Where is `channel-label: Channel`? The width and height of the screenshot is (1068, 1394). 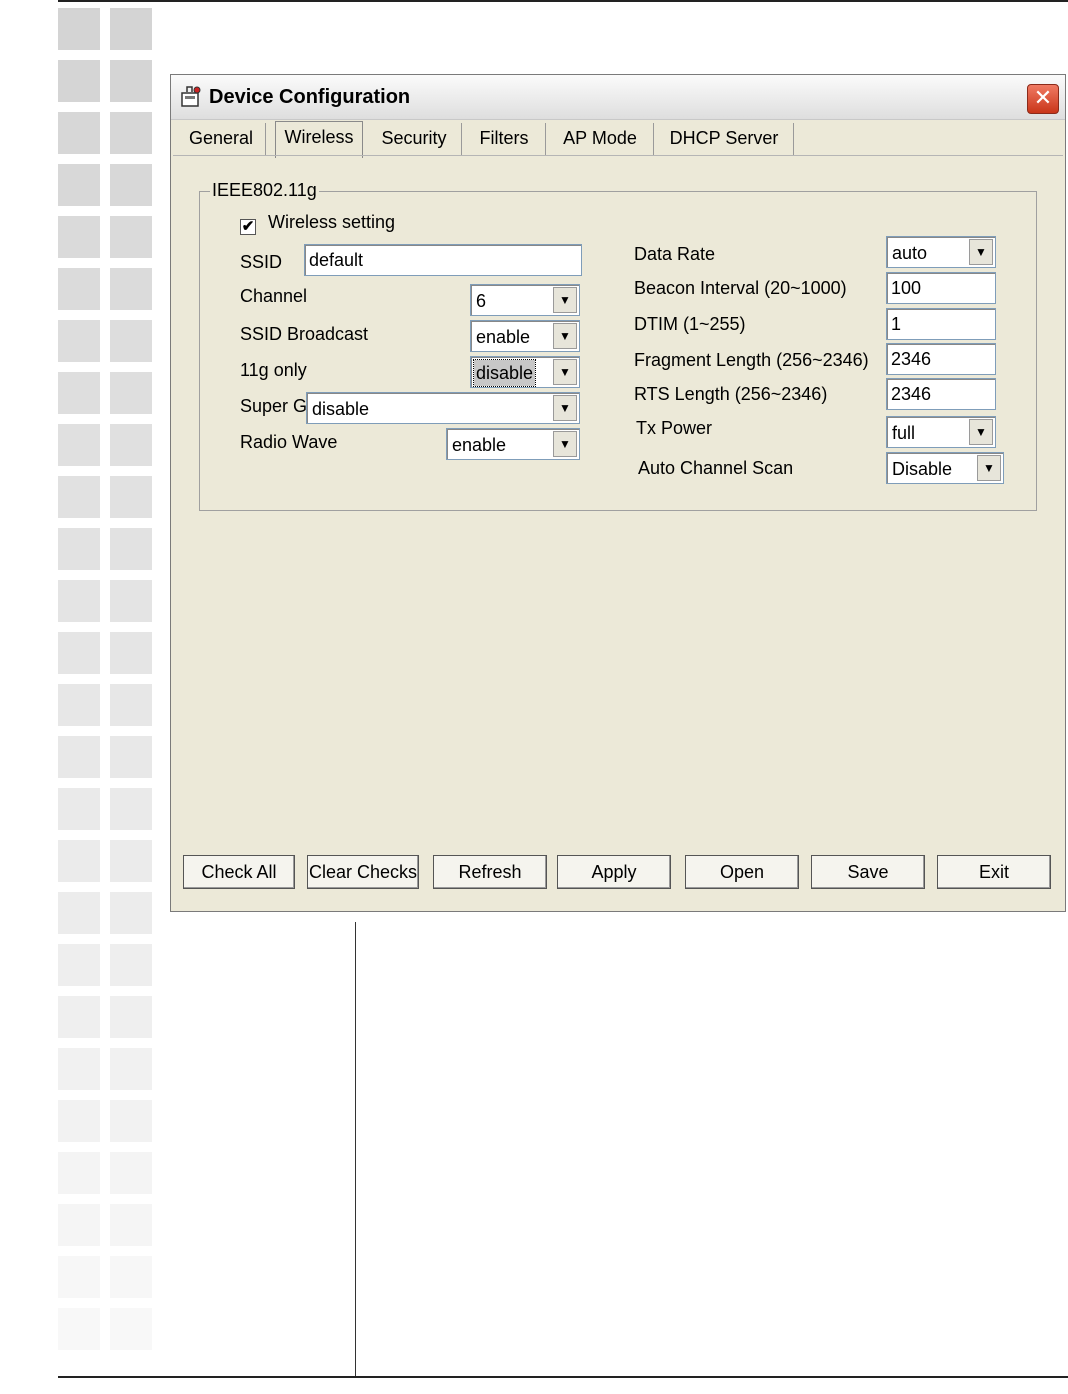 channel-label: Channel is located at coordinates (274, 296).